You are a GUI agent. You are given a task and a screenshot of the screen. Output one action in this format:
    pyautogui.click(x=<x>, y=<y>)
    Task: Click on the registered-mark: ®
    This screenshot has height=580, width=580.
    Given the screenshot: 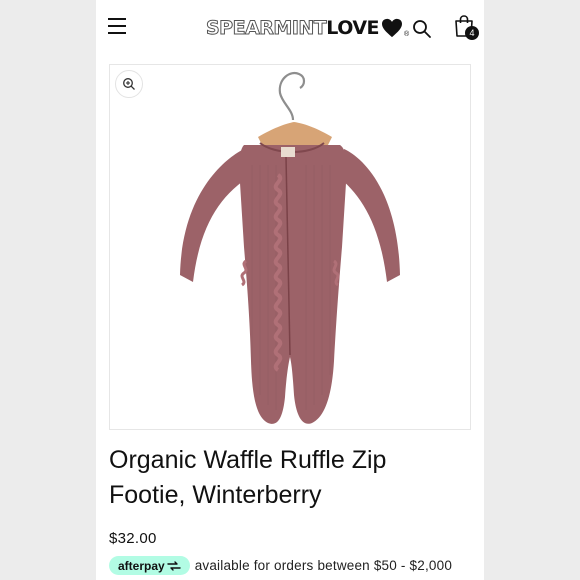 What is the action you would take?
    pyautogui.click(x=407, y=34)
    